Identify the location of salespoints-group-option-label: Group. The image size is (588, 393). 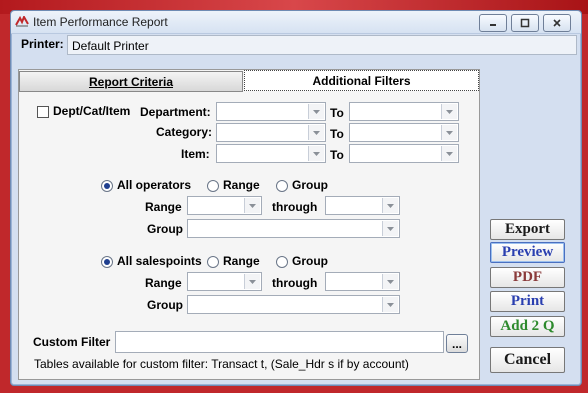
(310, 261).